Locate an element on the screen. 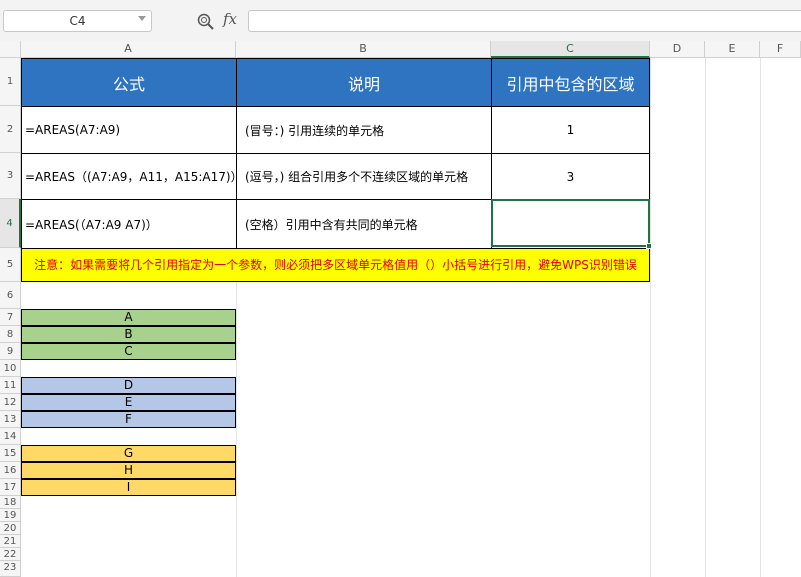 This screenshot has height=577, width=801. row-header-15: 15 is located at coordinates (10, 453).